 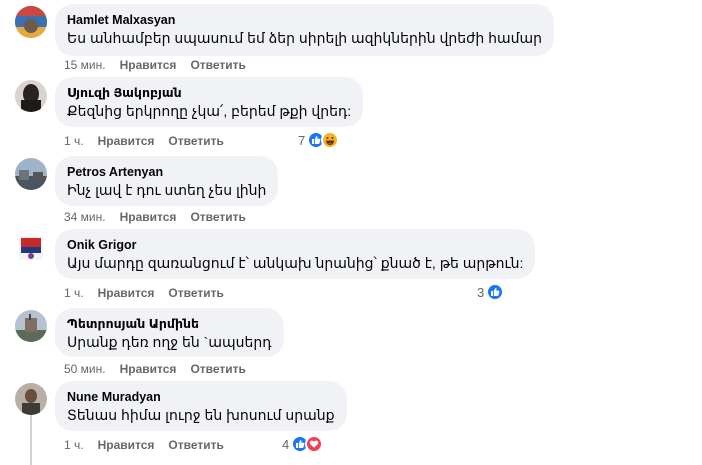 What do you see at coordinates (319, 140) in the screenshot?
I see `reactions-summary: 7` at bounding box center [319, 140].